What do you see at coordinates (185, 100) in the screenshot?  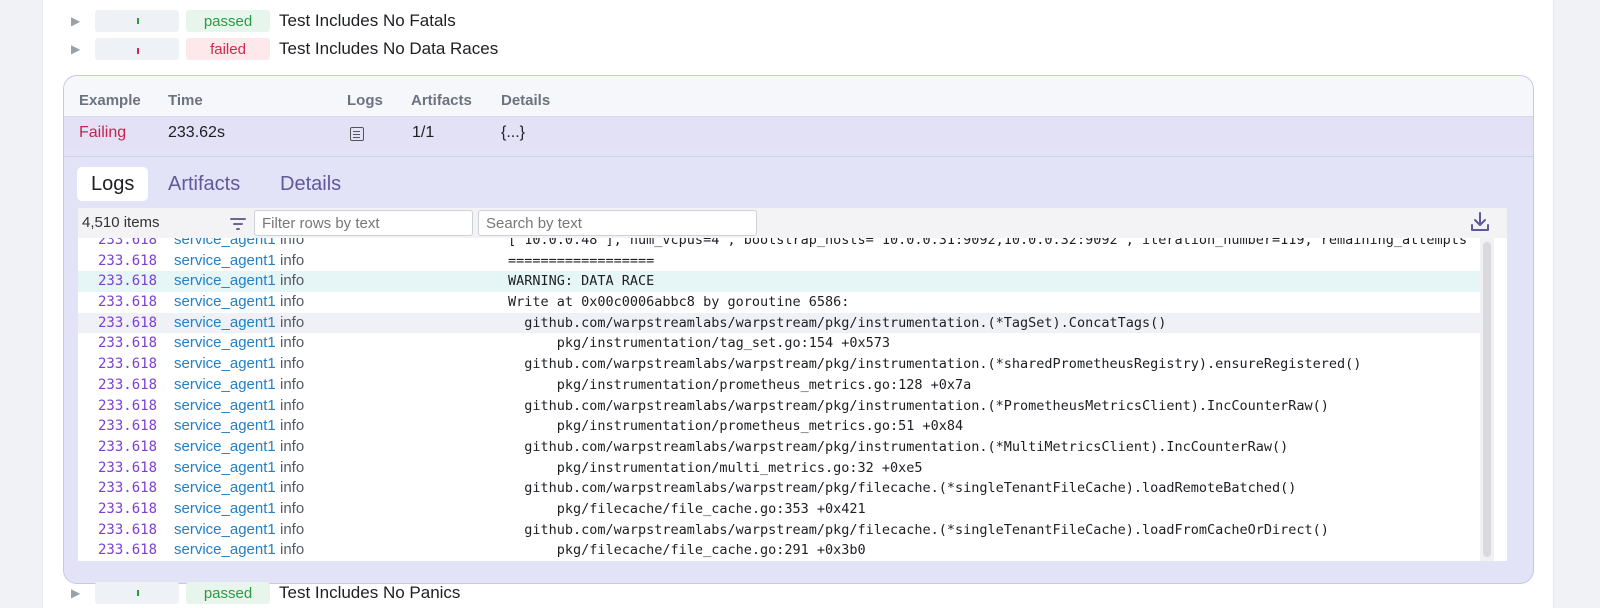 I see `column-header-time: Time` at bounding box center [185, 100].